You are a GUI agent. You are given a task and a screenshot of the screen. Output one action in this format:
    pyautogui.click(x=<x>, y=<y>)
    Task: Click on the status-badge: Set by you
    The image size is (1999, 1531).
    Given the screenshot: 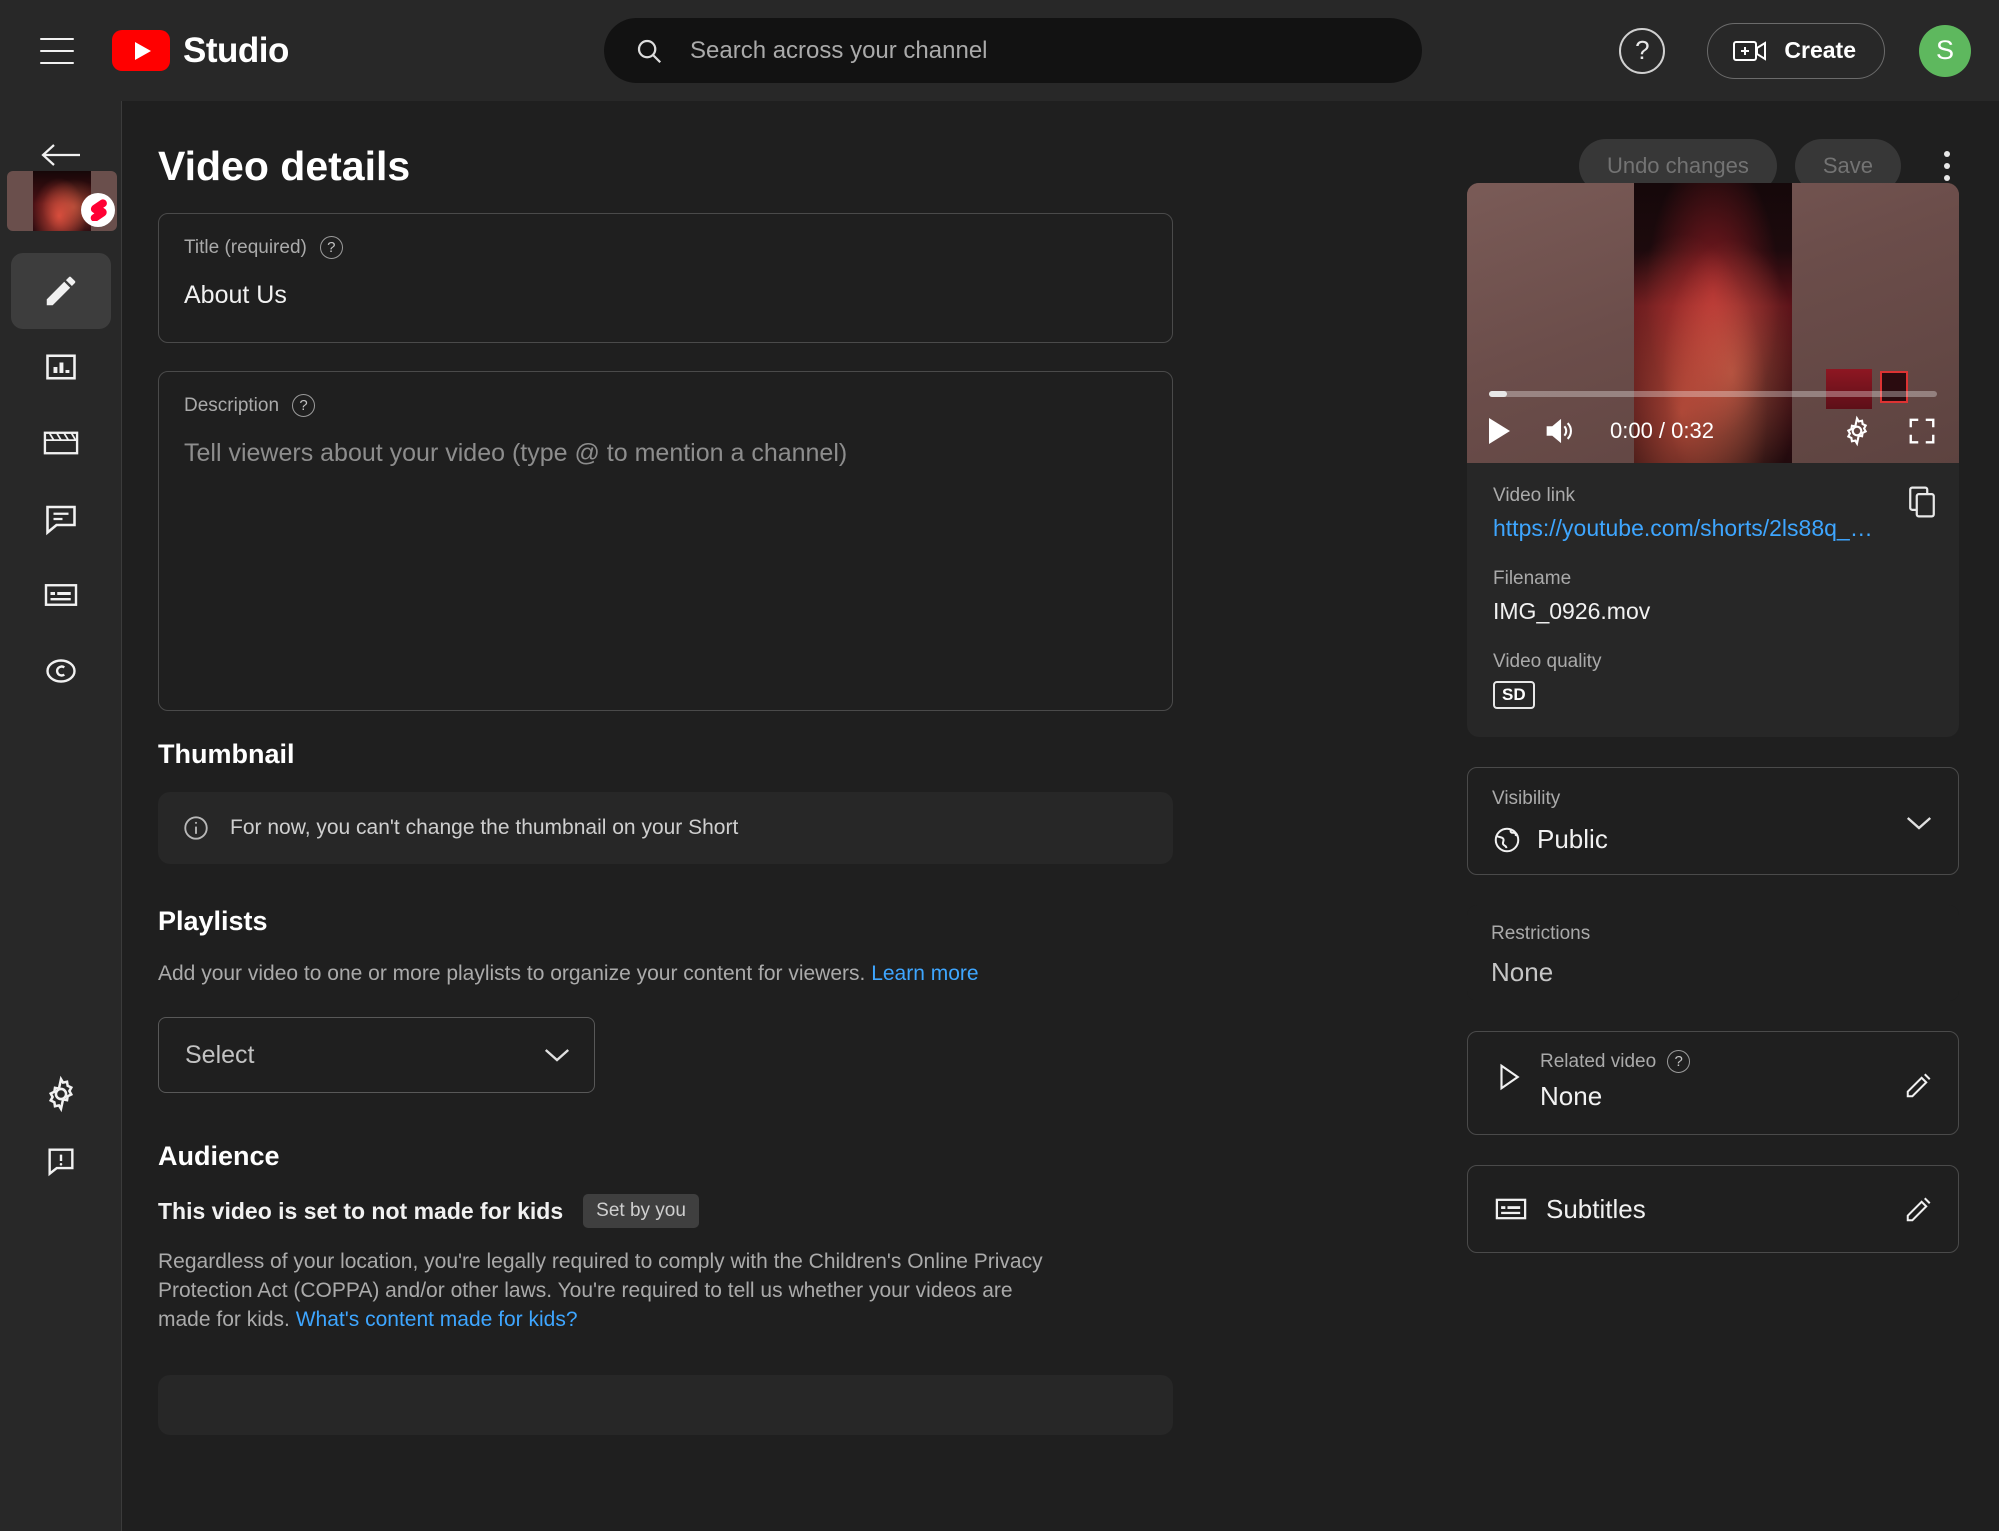 What is the action you would take?
    pyautogui.click(x=641, y=1211)
    